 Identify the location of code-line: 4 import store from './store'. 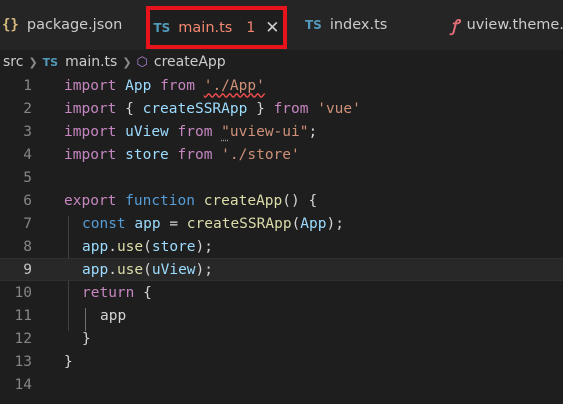
(281, 154).